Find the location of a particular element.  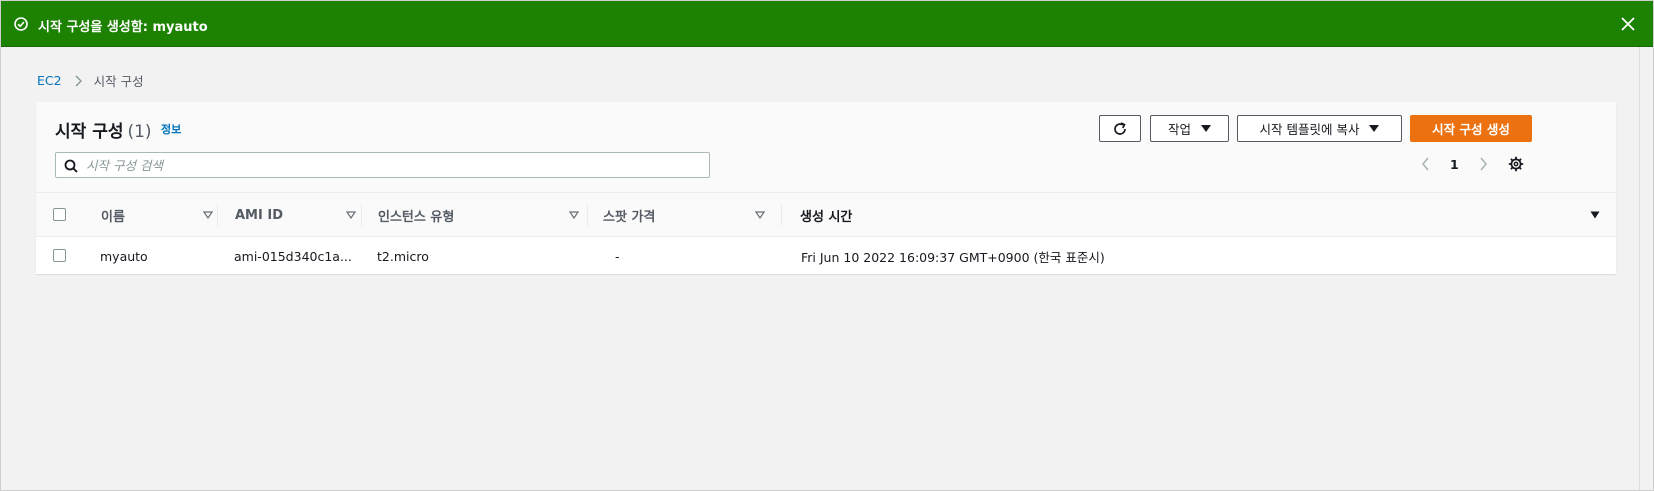

actions-button: 작업 is located at coordinates (1189, 128).